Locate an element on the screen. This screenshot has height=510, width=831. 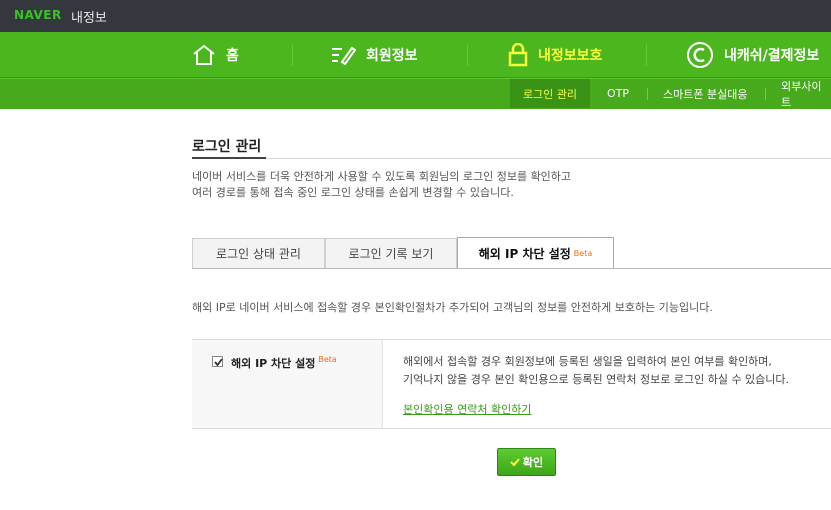
confirm-button: 확인 is located at coordinates (526, 462).